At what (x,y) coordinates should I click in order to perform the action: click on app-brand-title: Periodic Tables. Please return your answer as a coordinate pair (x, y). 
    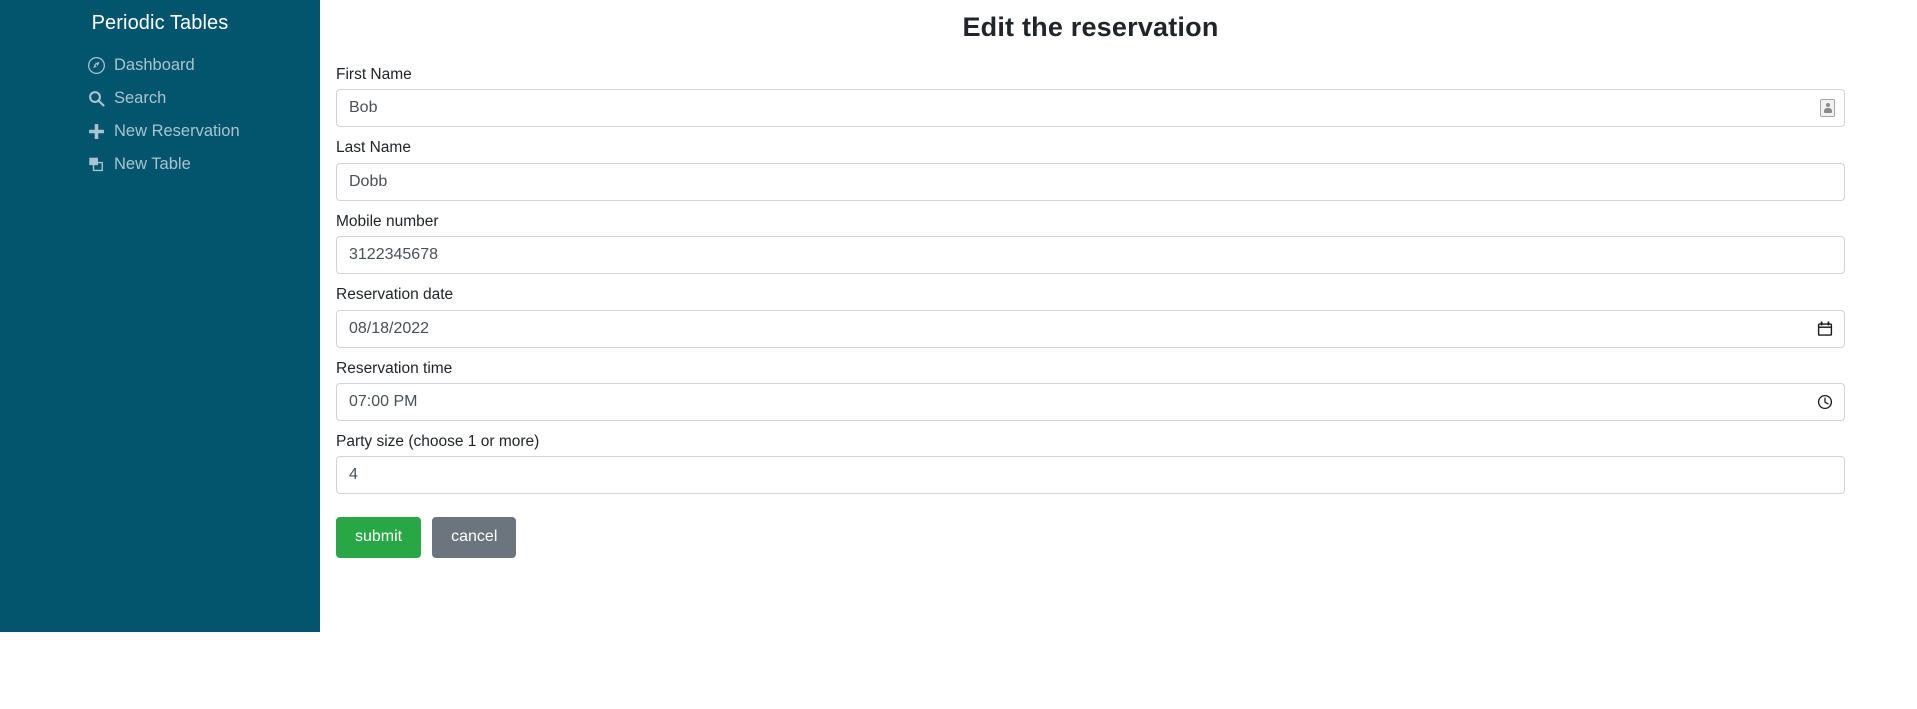
    Looking at the image, I should click on (160, 23).